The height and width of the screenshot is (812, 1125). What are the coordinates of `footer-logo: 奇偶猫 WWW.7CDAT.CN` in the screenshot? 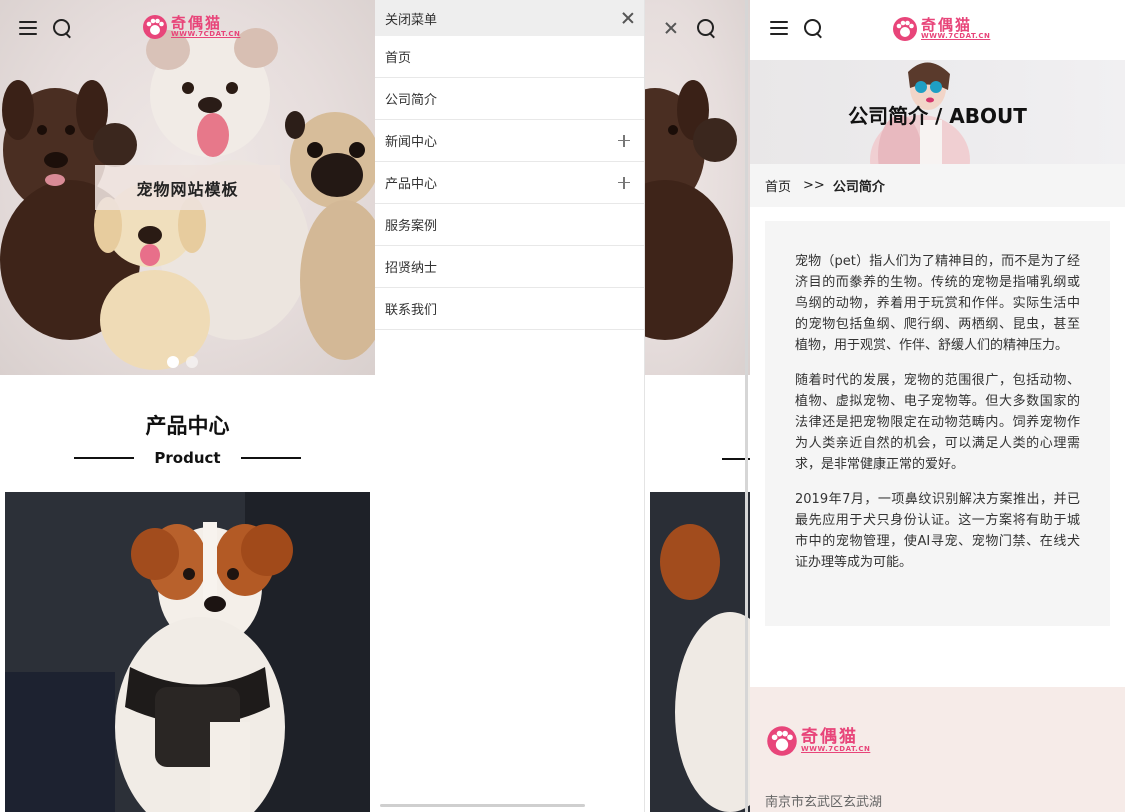 It's located at (818, 741).